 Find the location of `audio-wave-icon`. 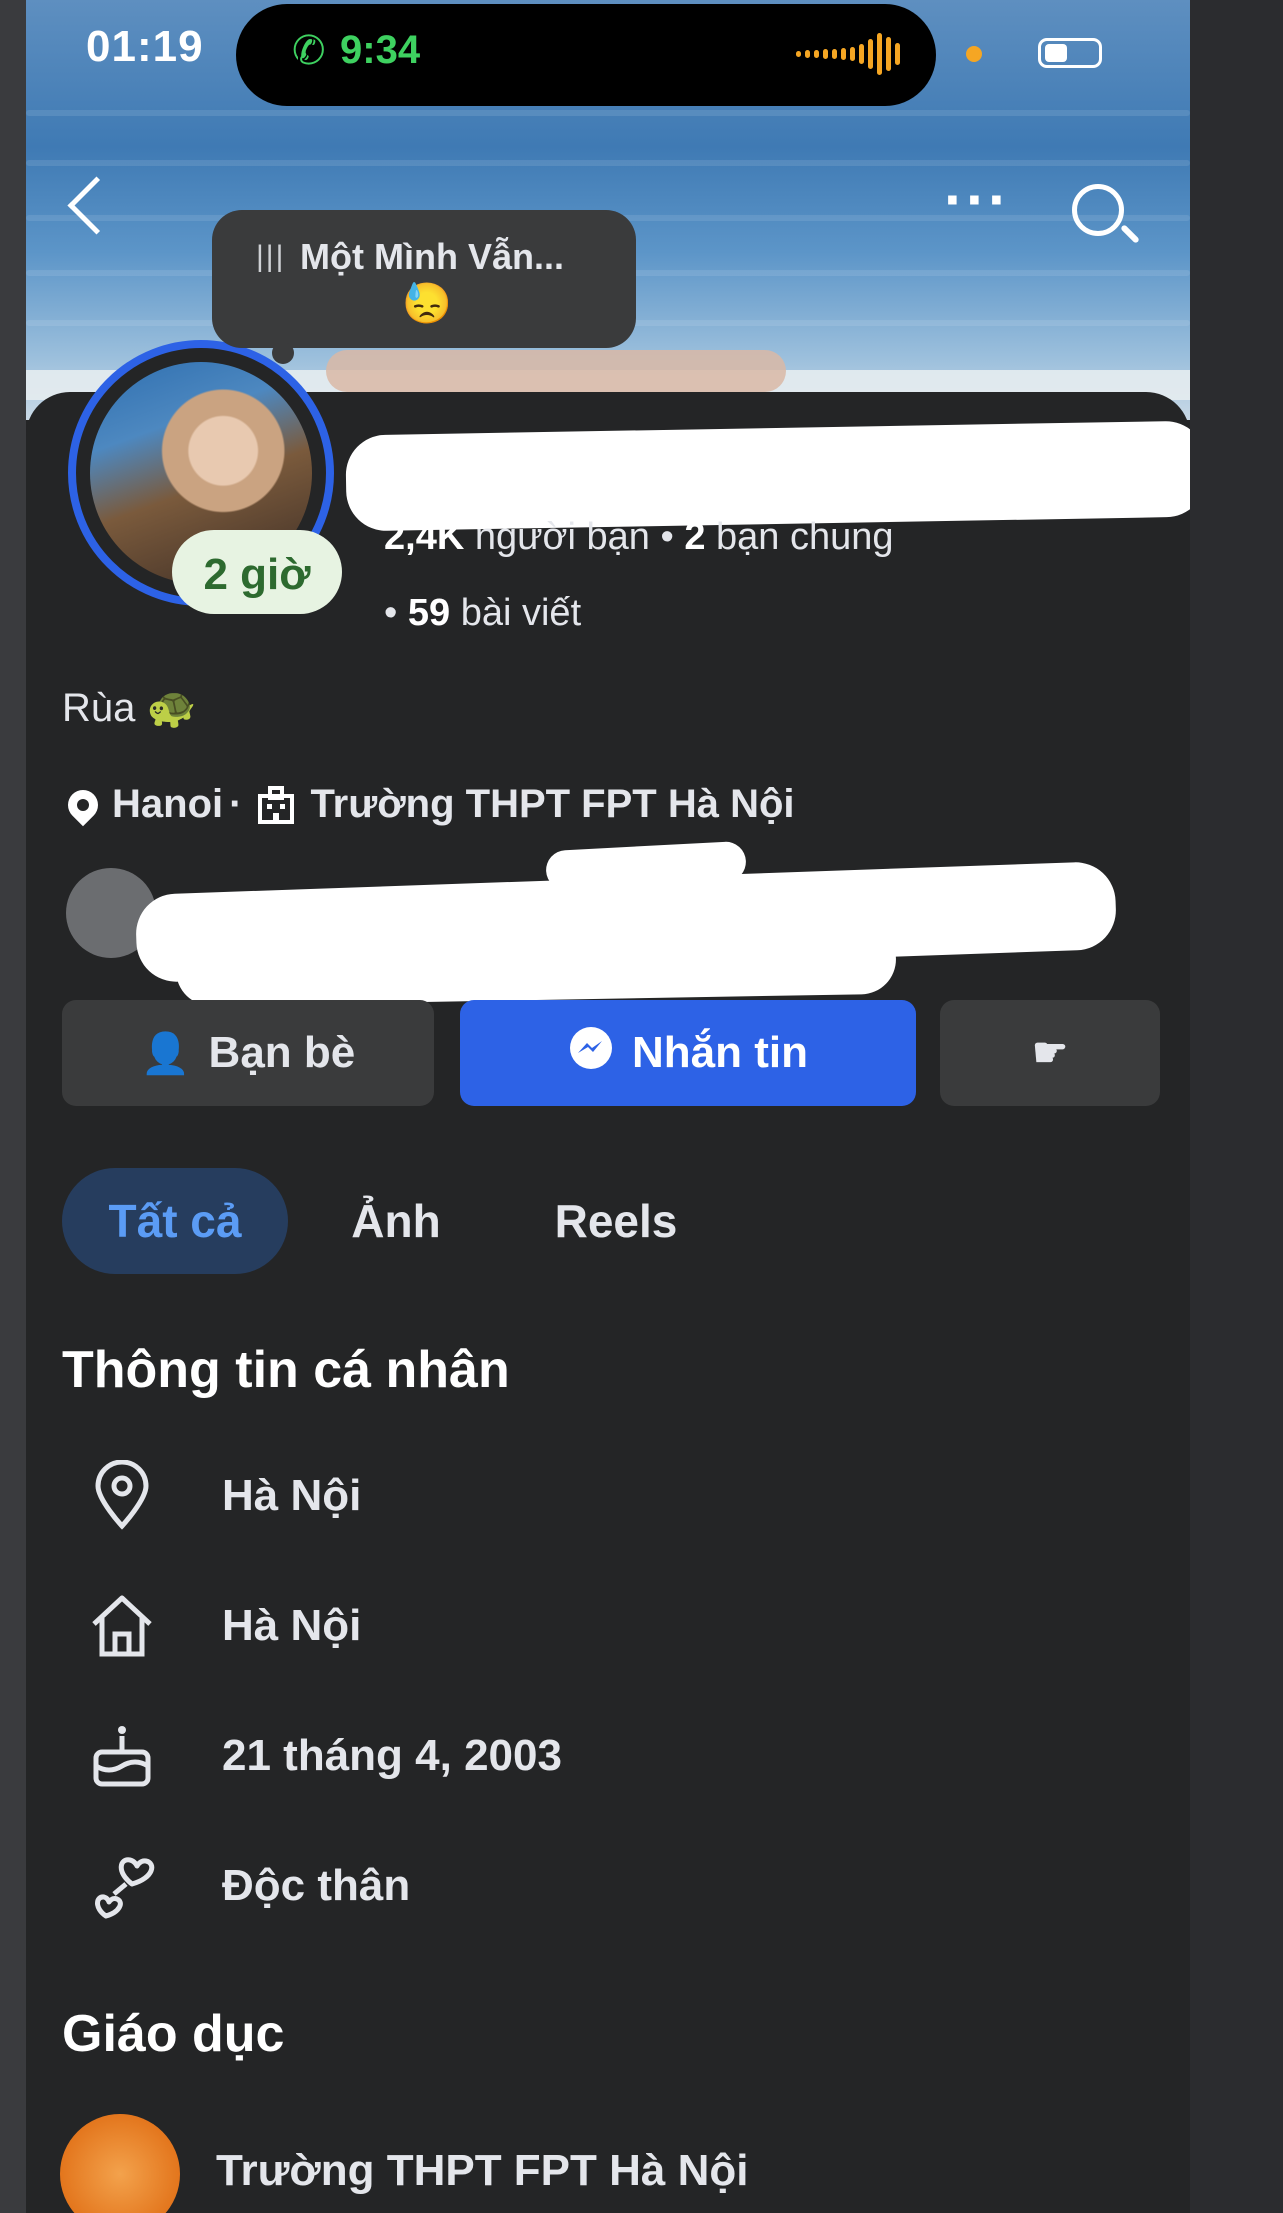

audio-wave-icon is located at coordinates (856, 54).